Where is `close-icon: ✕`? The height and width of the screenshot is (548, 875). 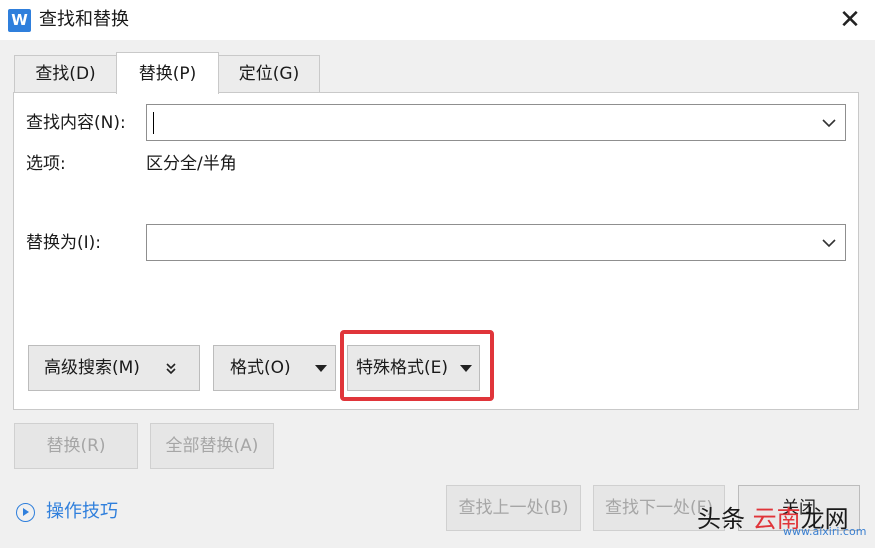 close-icon: ✕ is located at coordinates (850, 20).